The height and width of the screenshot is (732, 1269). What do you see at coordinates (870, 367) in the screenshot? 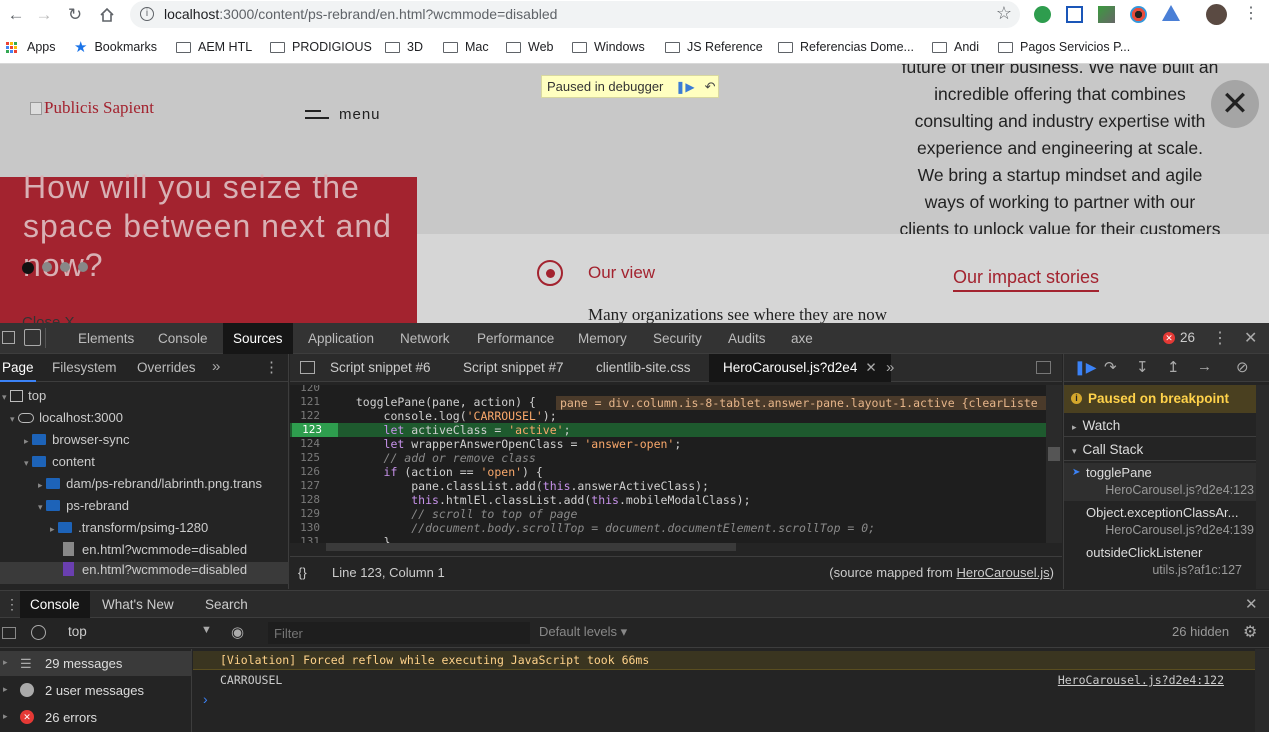
I see `close-tab-icon: ✕` at bounding box center [870, 367].